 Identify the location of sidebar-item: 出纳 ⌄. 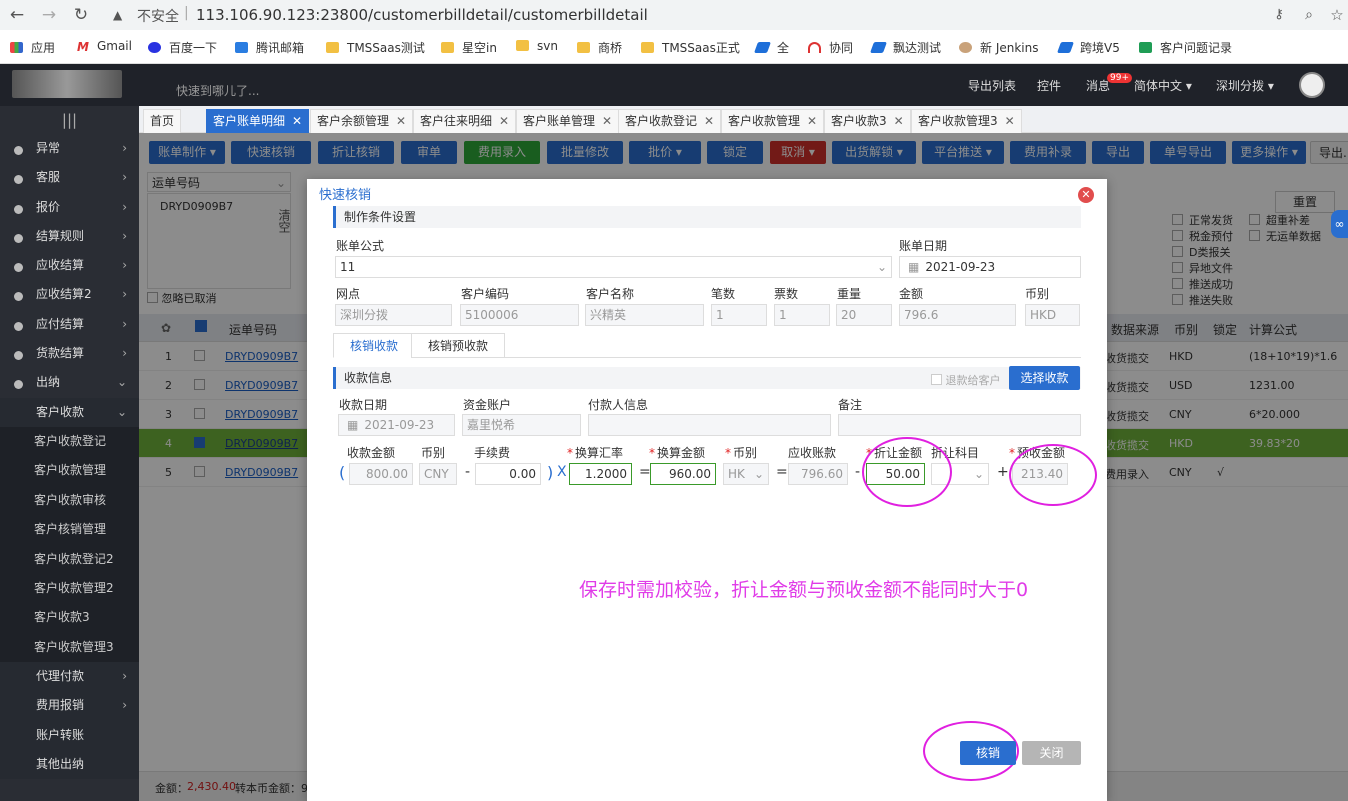
(69, 382).